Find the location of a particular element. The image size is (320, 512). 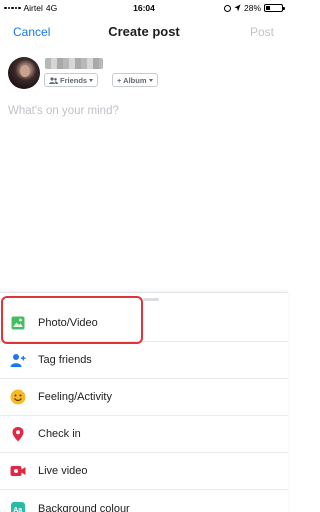

option-label: Feeling/Activity is located at coordinates (75, 397).